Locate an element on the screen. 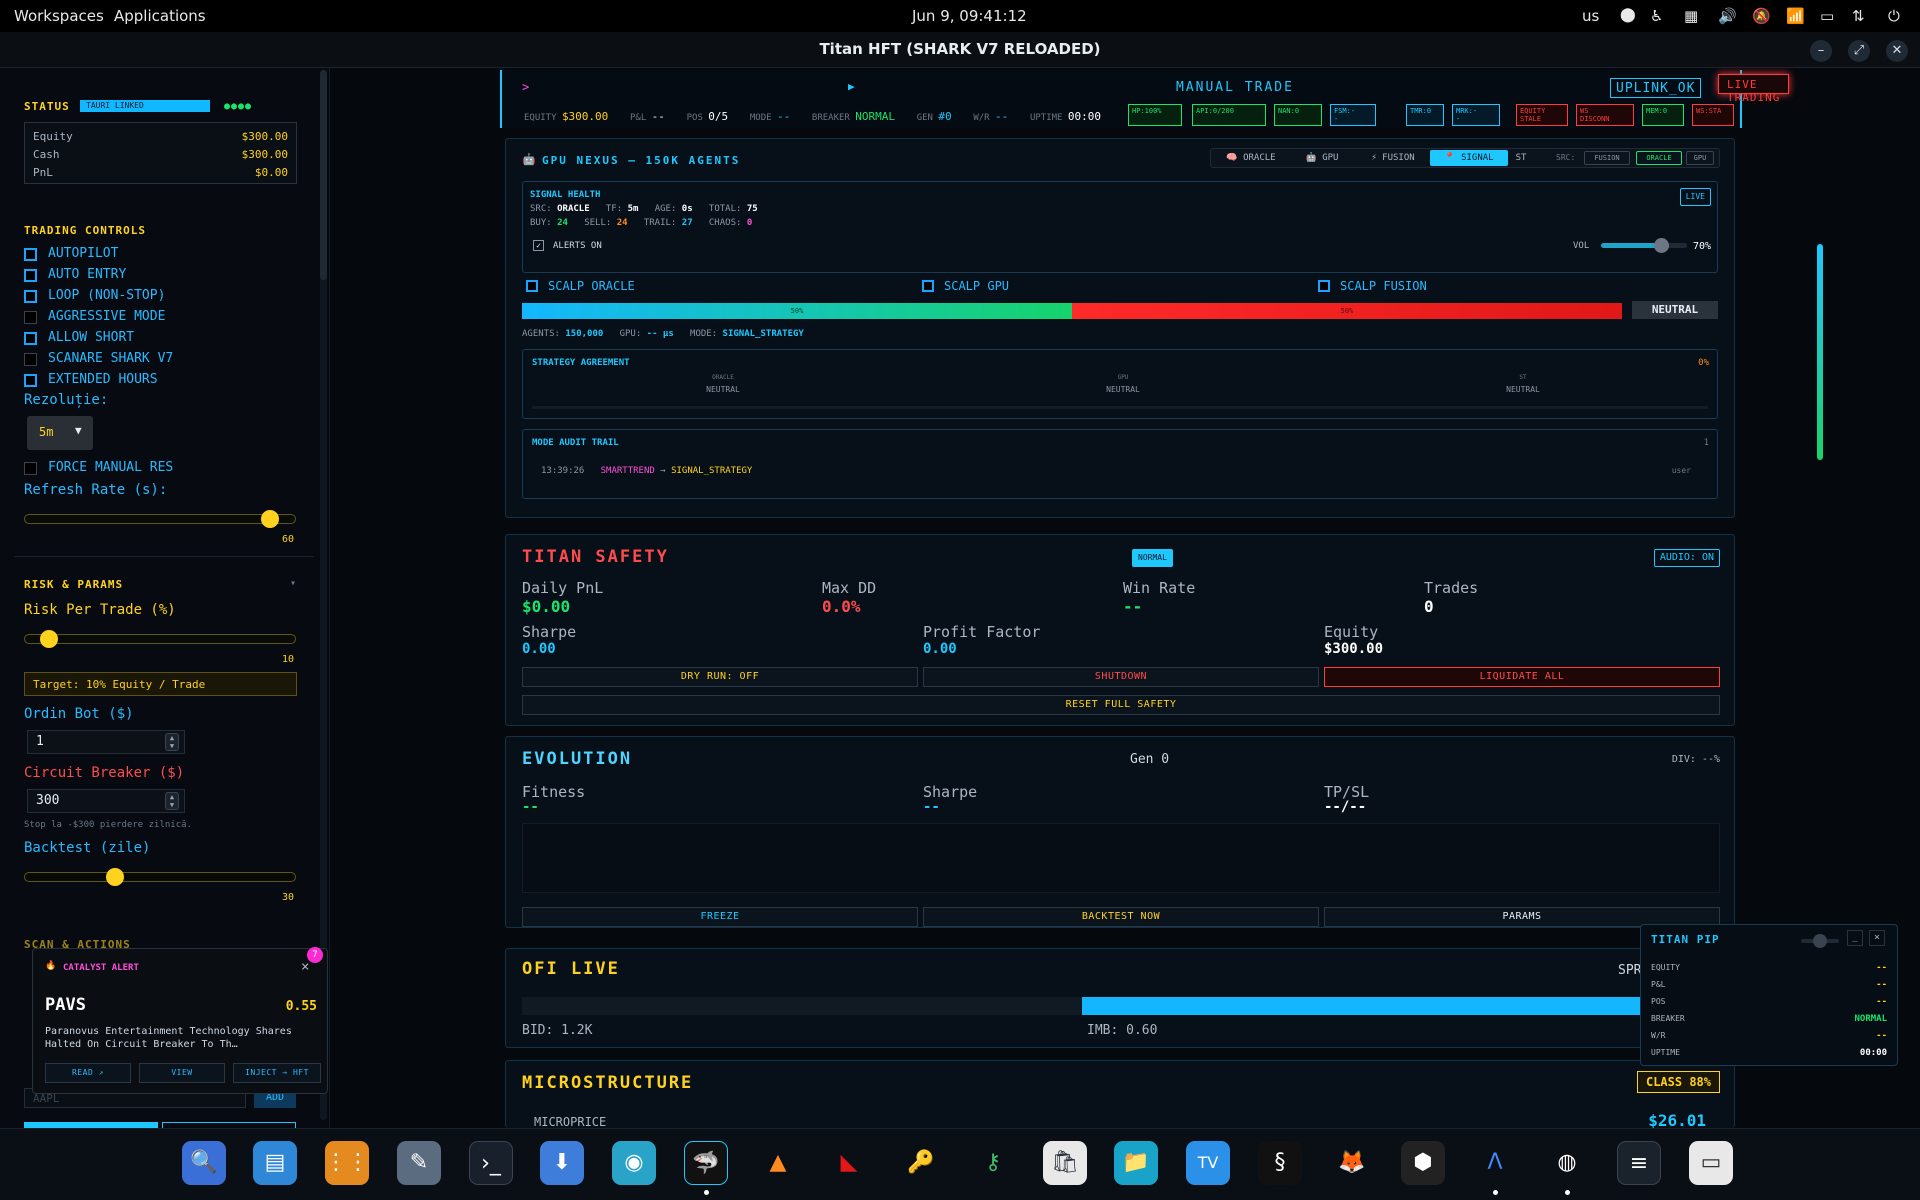  pip-minimize-button: _ is located at coordinates (1855, 938).